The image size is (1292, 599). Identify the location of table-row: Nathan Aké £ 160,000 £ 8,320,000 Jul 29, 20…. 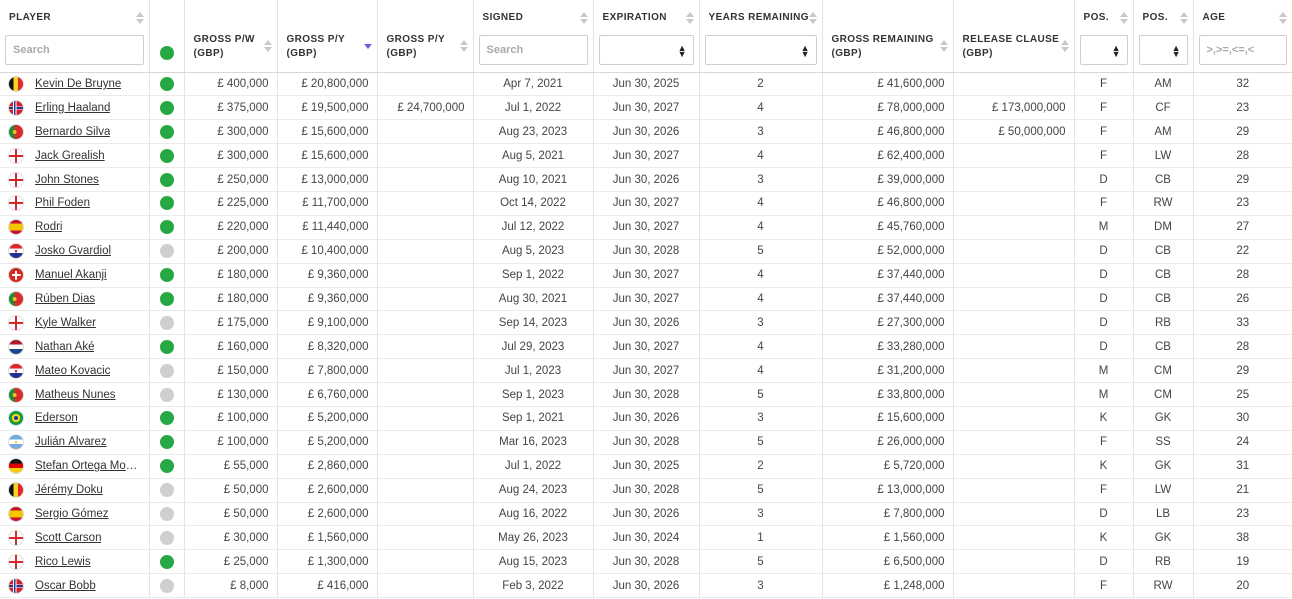
(646, 347).